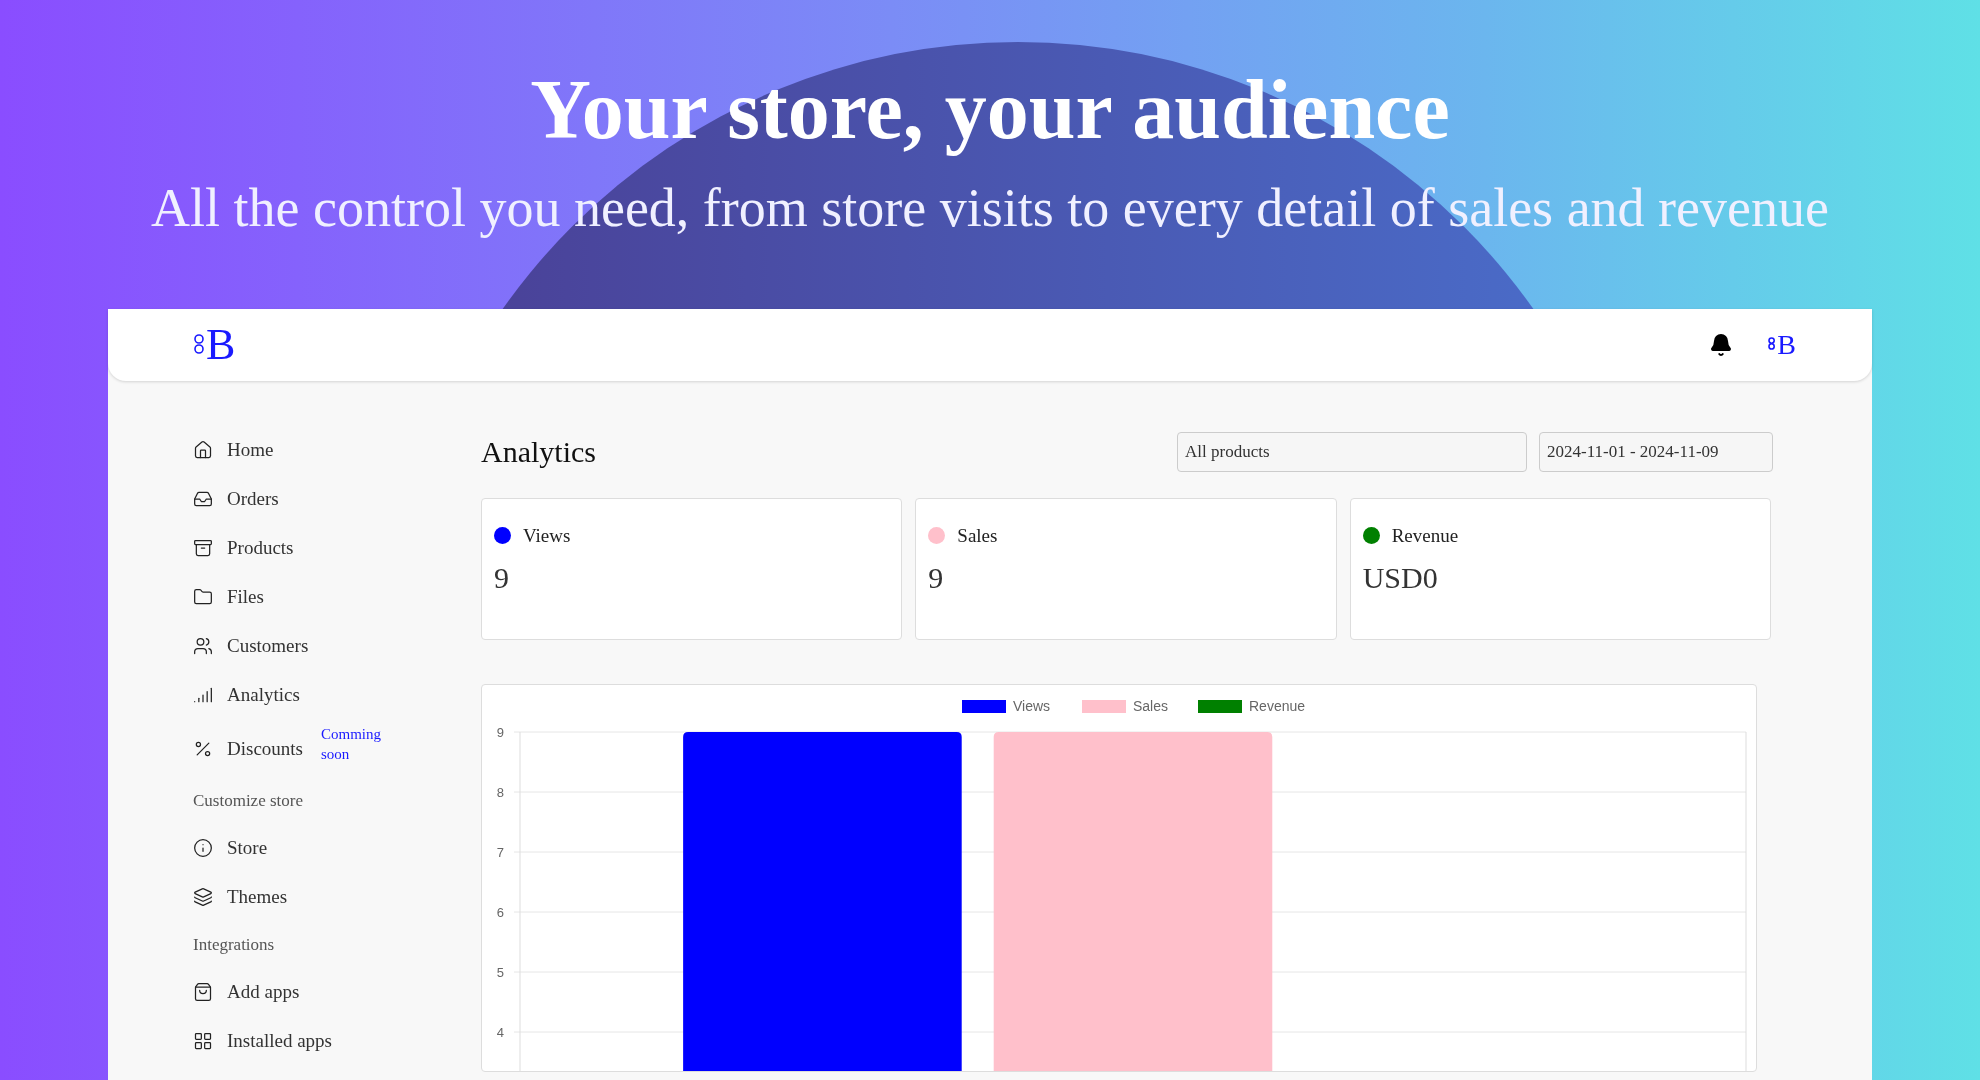 The width and height of the screenshot is (1980, 1080). I want to click on nav-label: Store, so click(247, 848).